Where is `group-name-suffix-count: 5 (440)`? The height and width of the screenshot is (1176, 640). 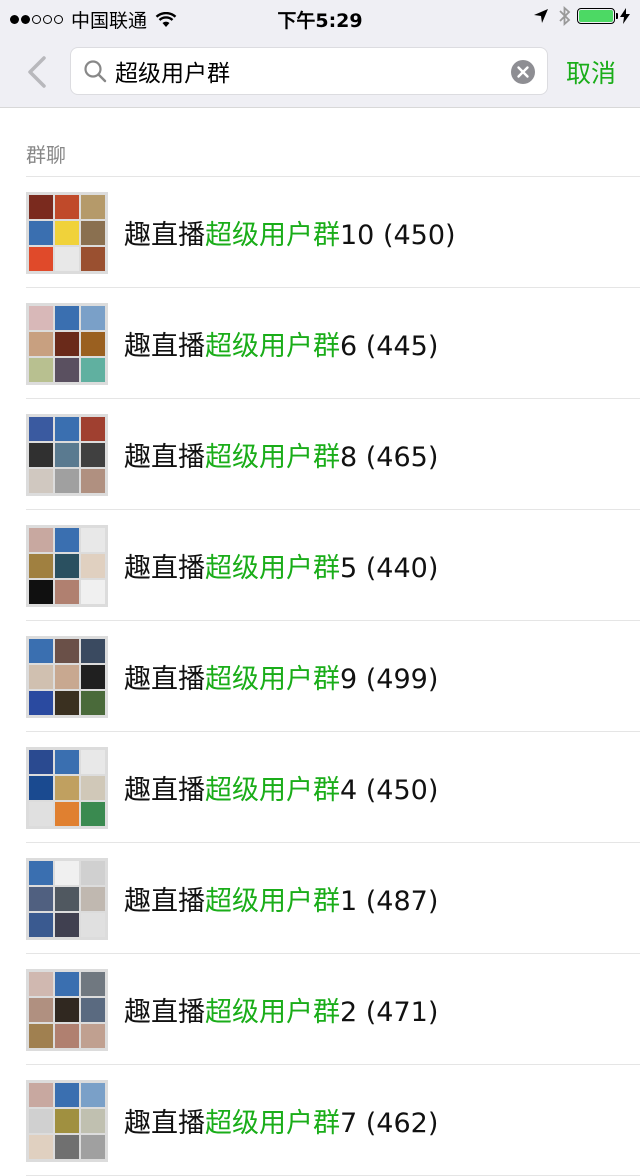
group-name-suffix-count: 5 (440) is located at coordinates (389, 568).